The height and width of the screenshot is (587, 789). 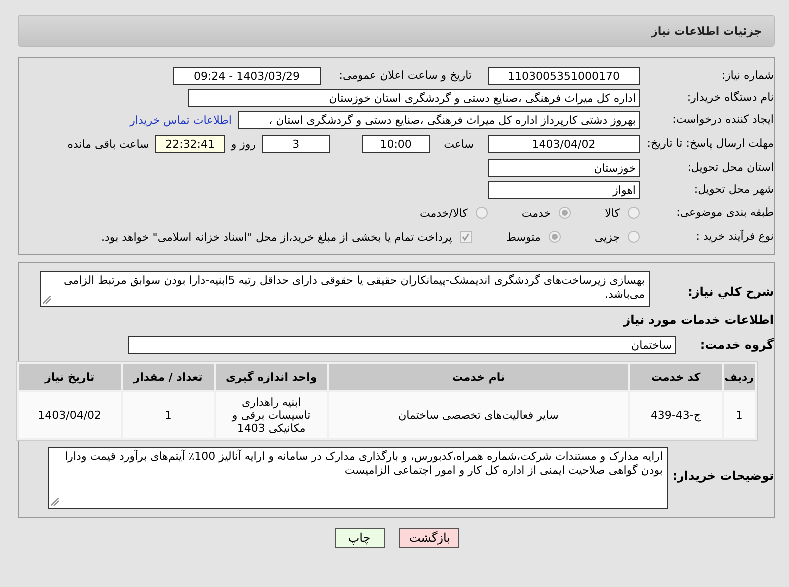 What do you see at coordinates (730, 98) in the screenshot?
I see `field-label: نام دستگاه خریدار:` at bounding box center [730, 98].